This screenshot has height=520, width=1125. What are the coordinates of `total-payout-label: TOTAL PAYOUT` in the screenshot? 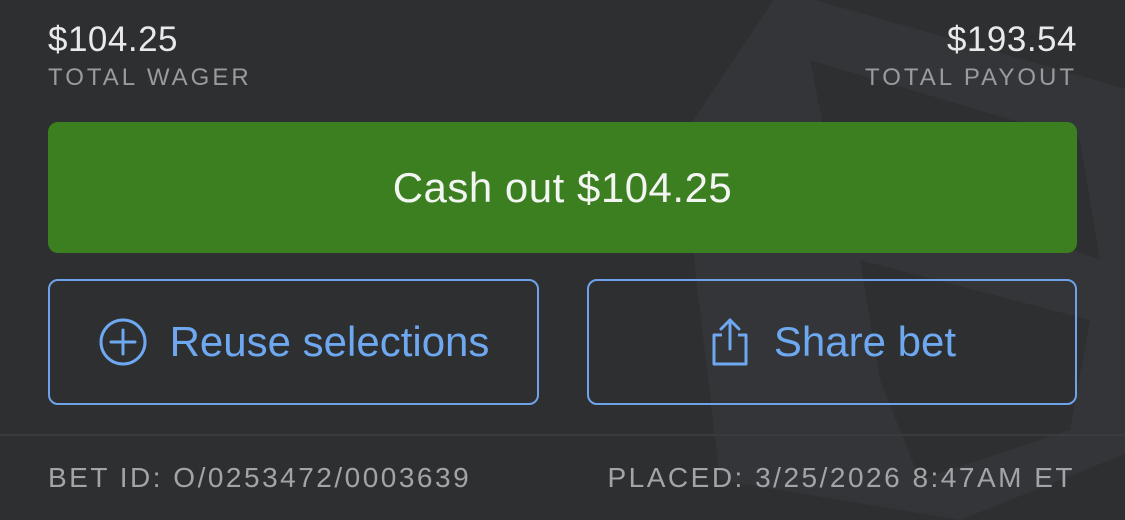 It's located at (970, 77).